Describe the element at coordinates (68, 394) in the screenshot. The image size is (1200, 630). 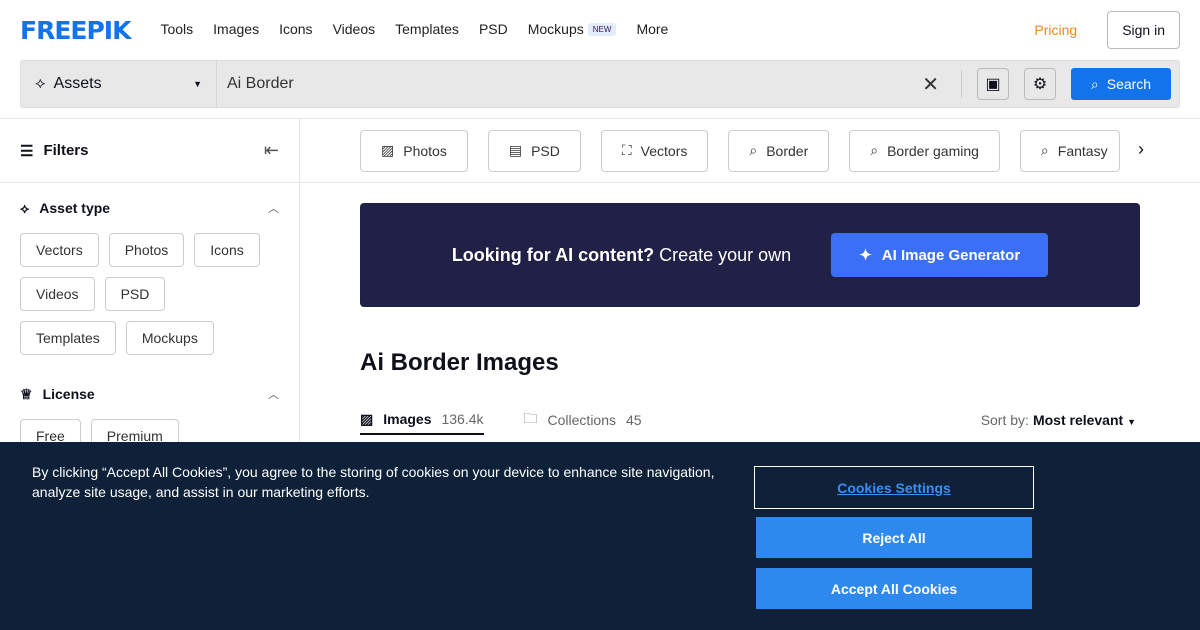
I see `section-title: License` at that location.